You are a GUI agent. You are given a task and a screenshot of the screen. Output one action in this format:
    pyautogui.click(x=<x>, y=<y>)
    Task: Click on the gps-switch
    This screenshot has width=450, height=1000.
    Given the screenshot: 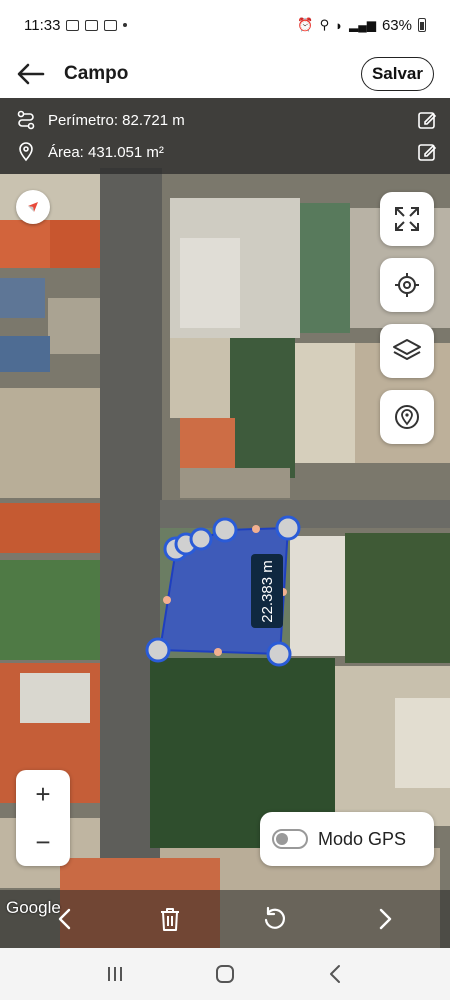 What is the action you would take?
    pyautogui.click(x=290, y=839)
    